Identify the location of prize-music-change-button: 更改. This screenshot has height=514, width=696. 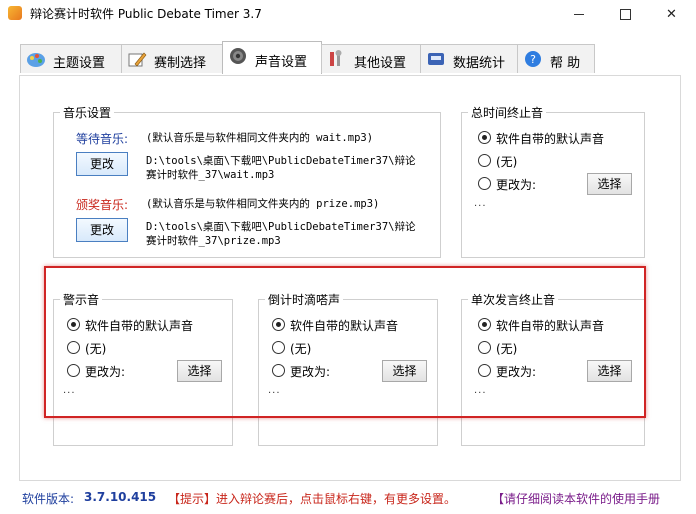
(102, 230).